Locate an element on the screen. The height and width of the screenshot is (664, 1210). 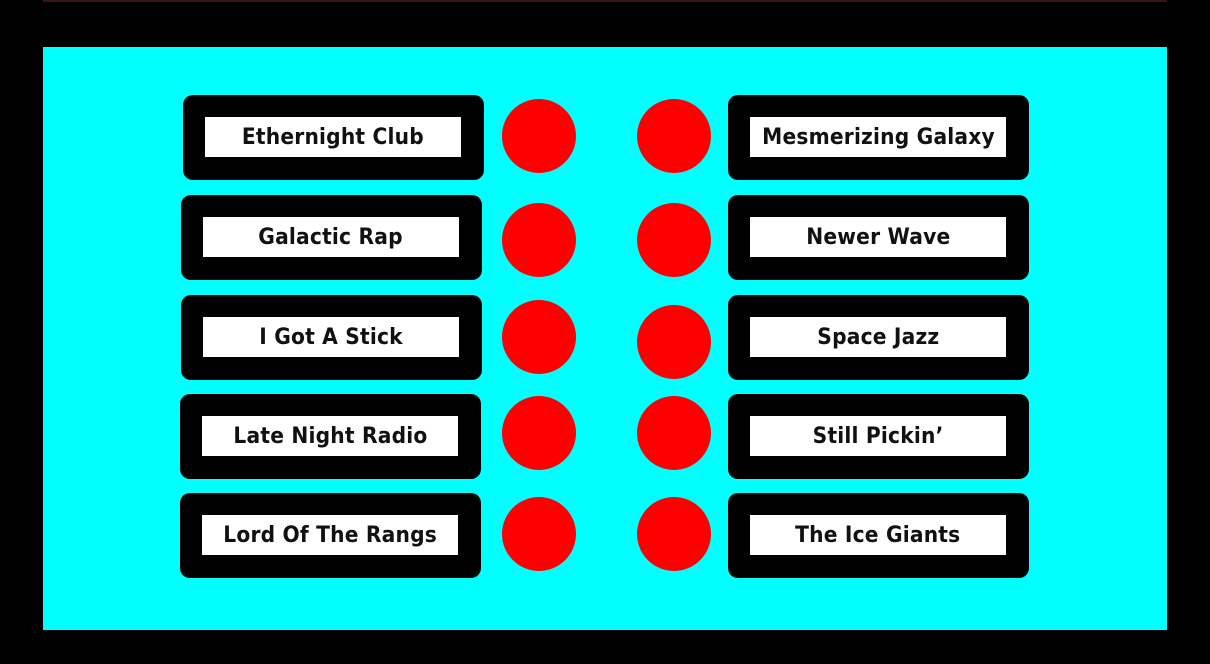
station-label: Lord Of The Rangs is located at coordinates (330, 535).